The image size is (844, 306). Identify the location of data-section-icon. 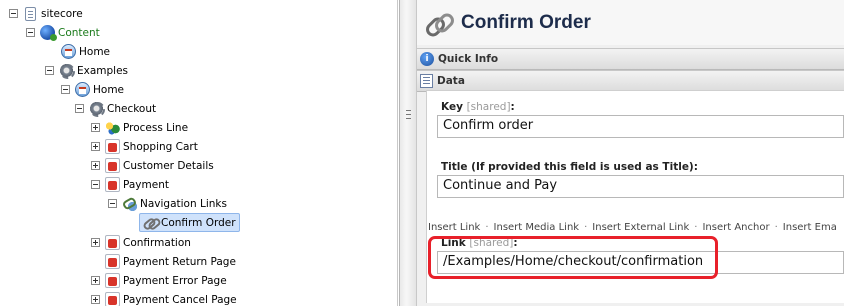
(426, 81).